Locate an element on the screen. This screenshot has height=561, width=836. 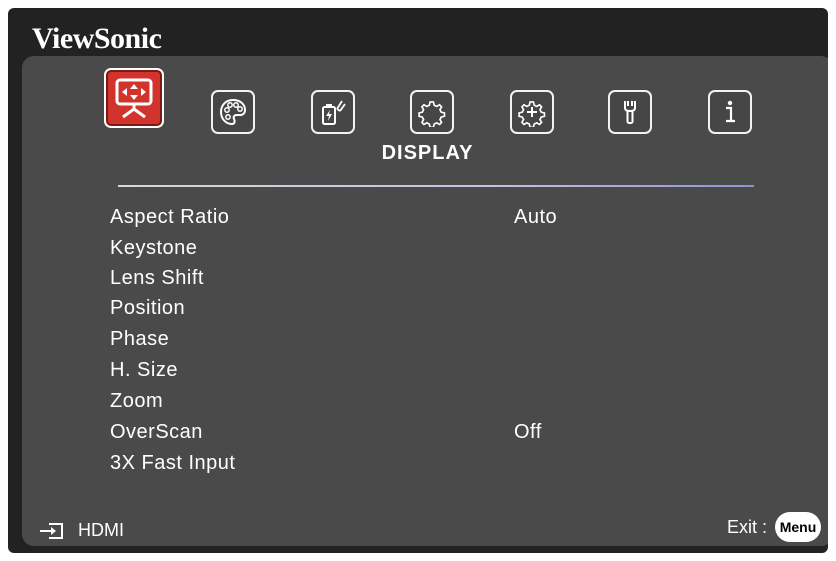
title-divider is located at coordinates (436, 186).